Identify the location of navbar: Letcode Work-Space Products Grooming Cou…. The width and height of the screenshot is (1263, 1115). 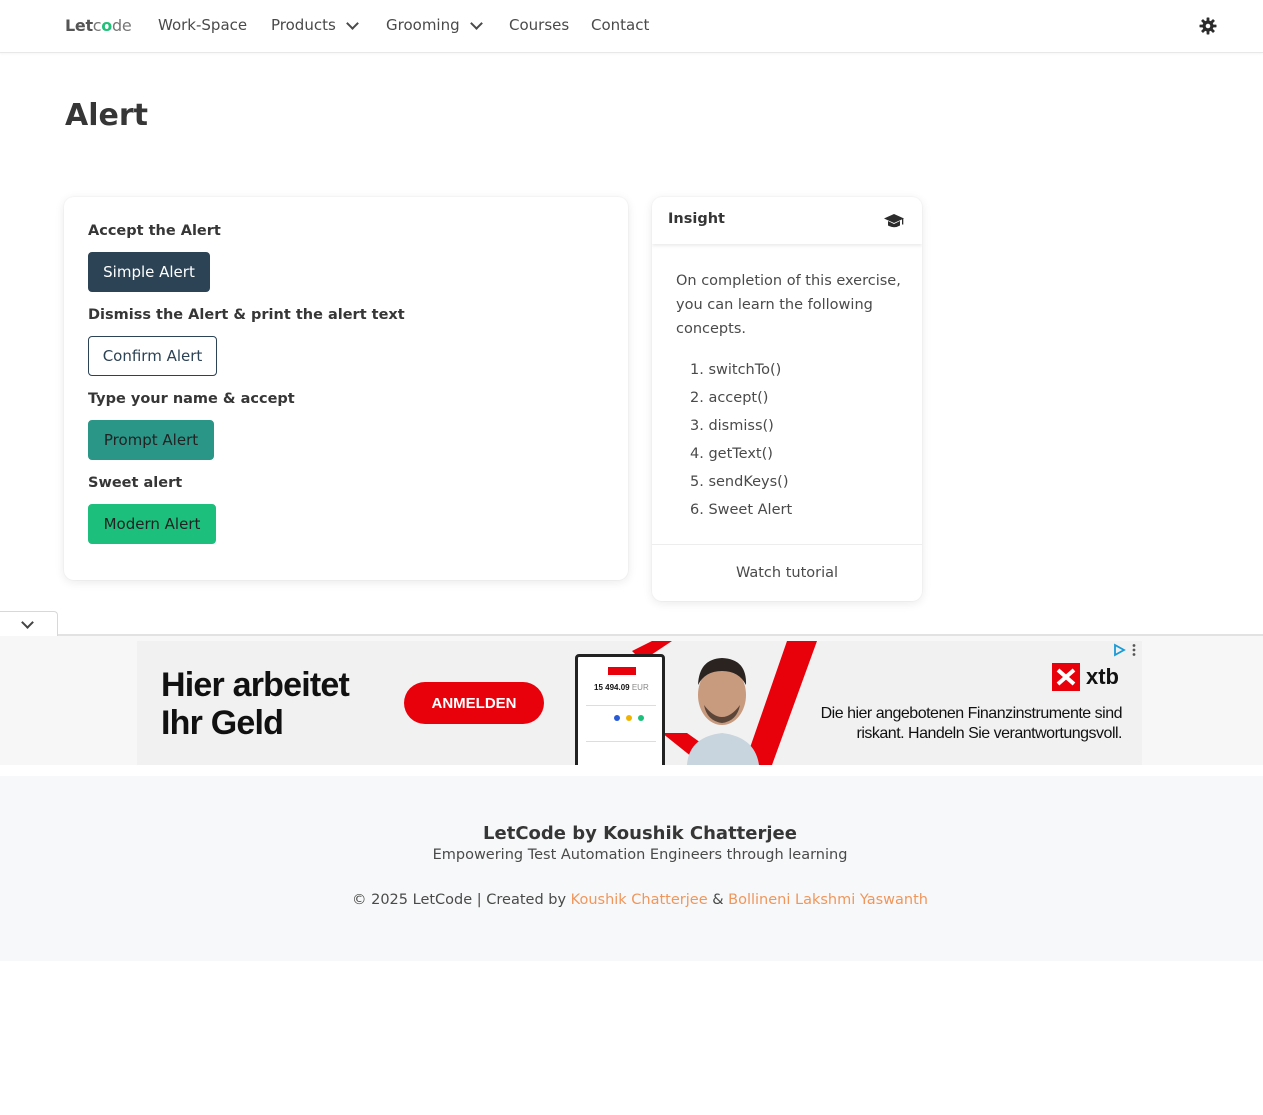
(631, 26).